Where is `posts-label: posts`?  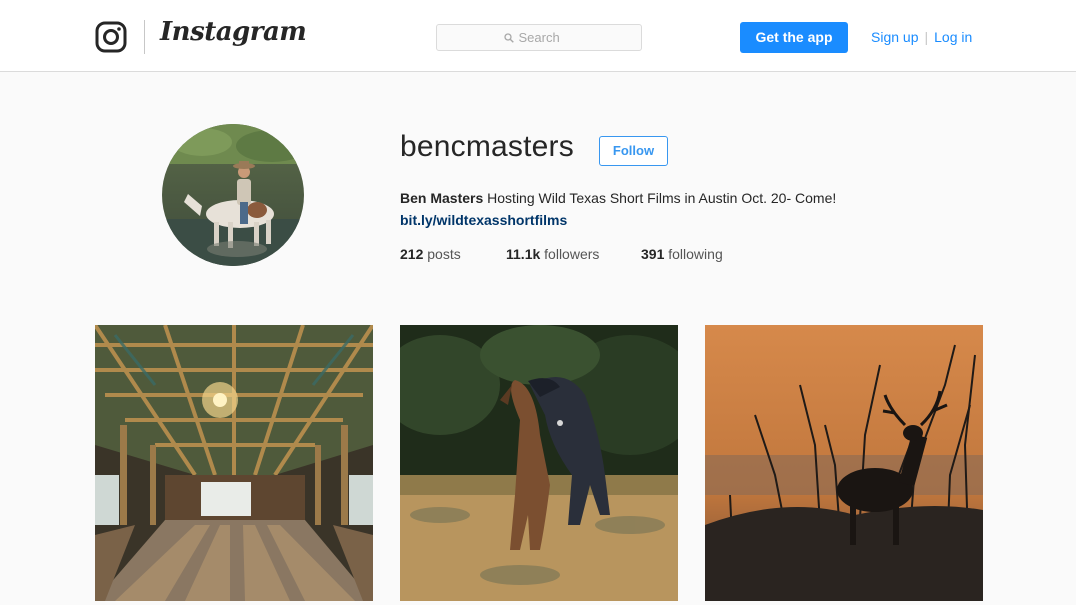 posts-label: posts is located at coordinates (444, 254).